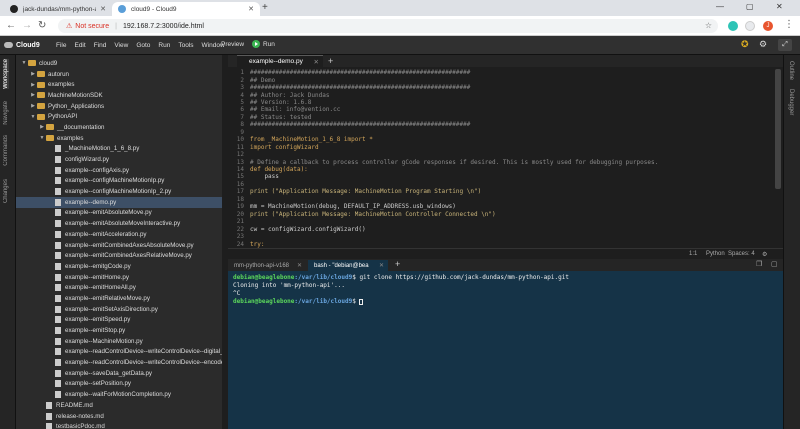 Image resolution: width=800 pixels, height=429 pixels. Describe the element at coordinates (397, 264) in the screenshot. I see `add-terminal-tab-button: +` at that location.